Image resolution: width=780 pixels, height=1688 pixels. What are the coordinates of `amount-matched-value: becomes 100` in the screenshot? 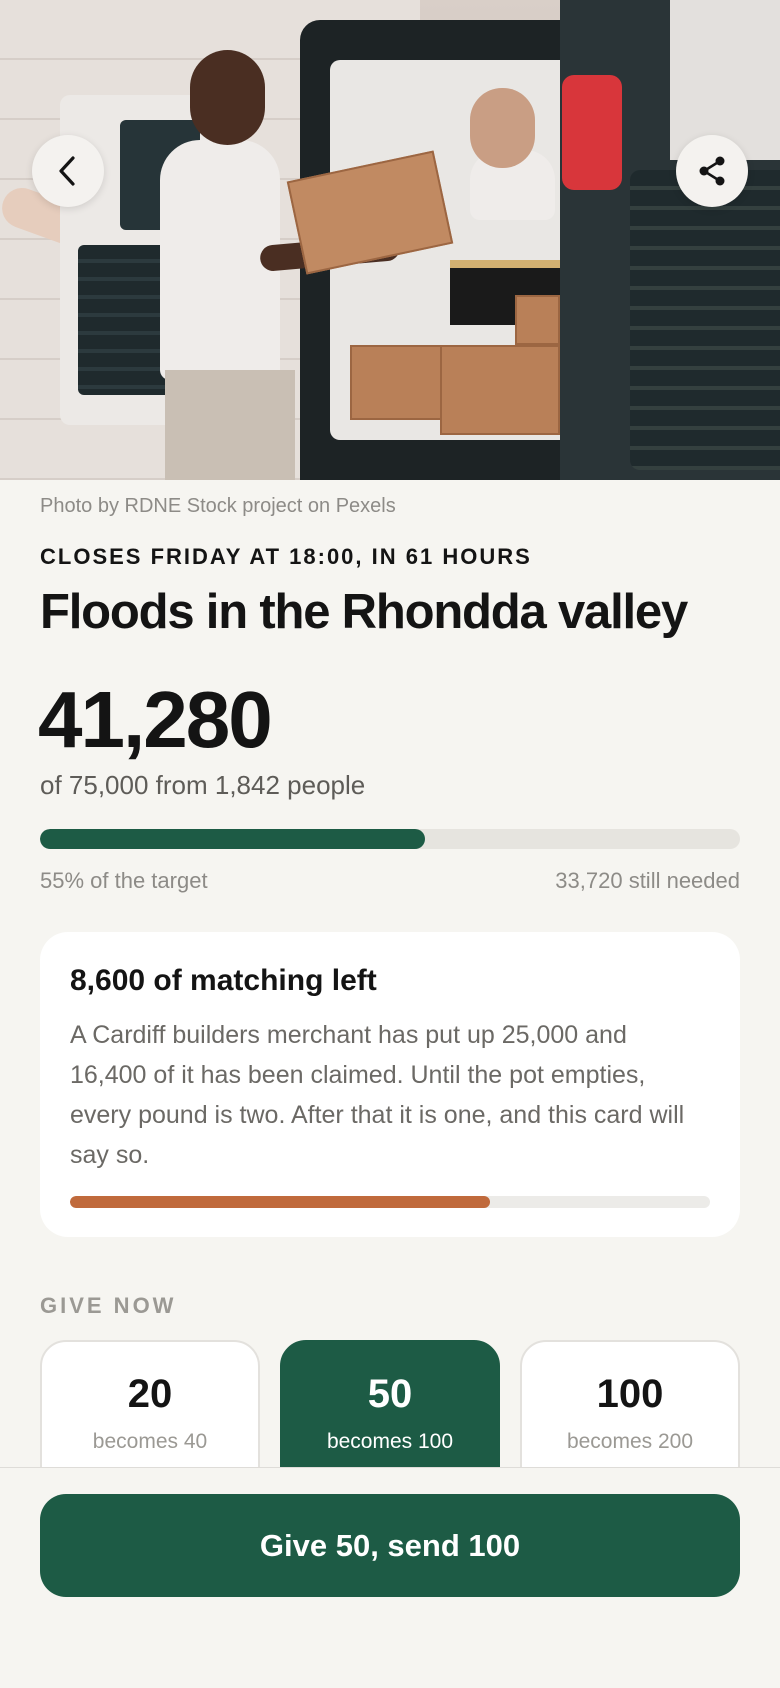 It's located at (390, 1441).